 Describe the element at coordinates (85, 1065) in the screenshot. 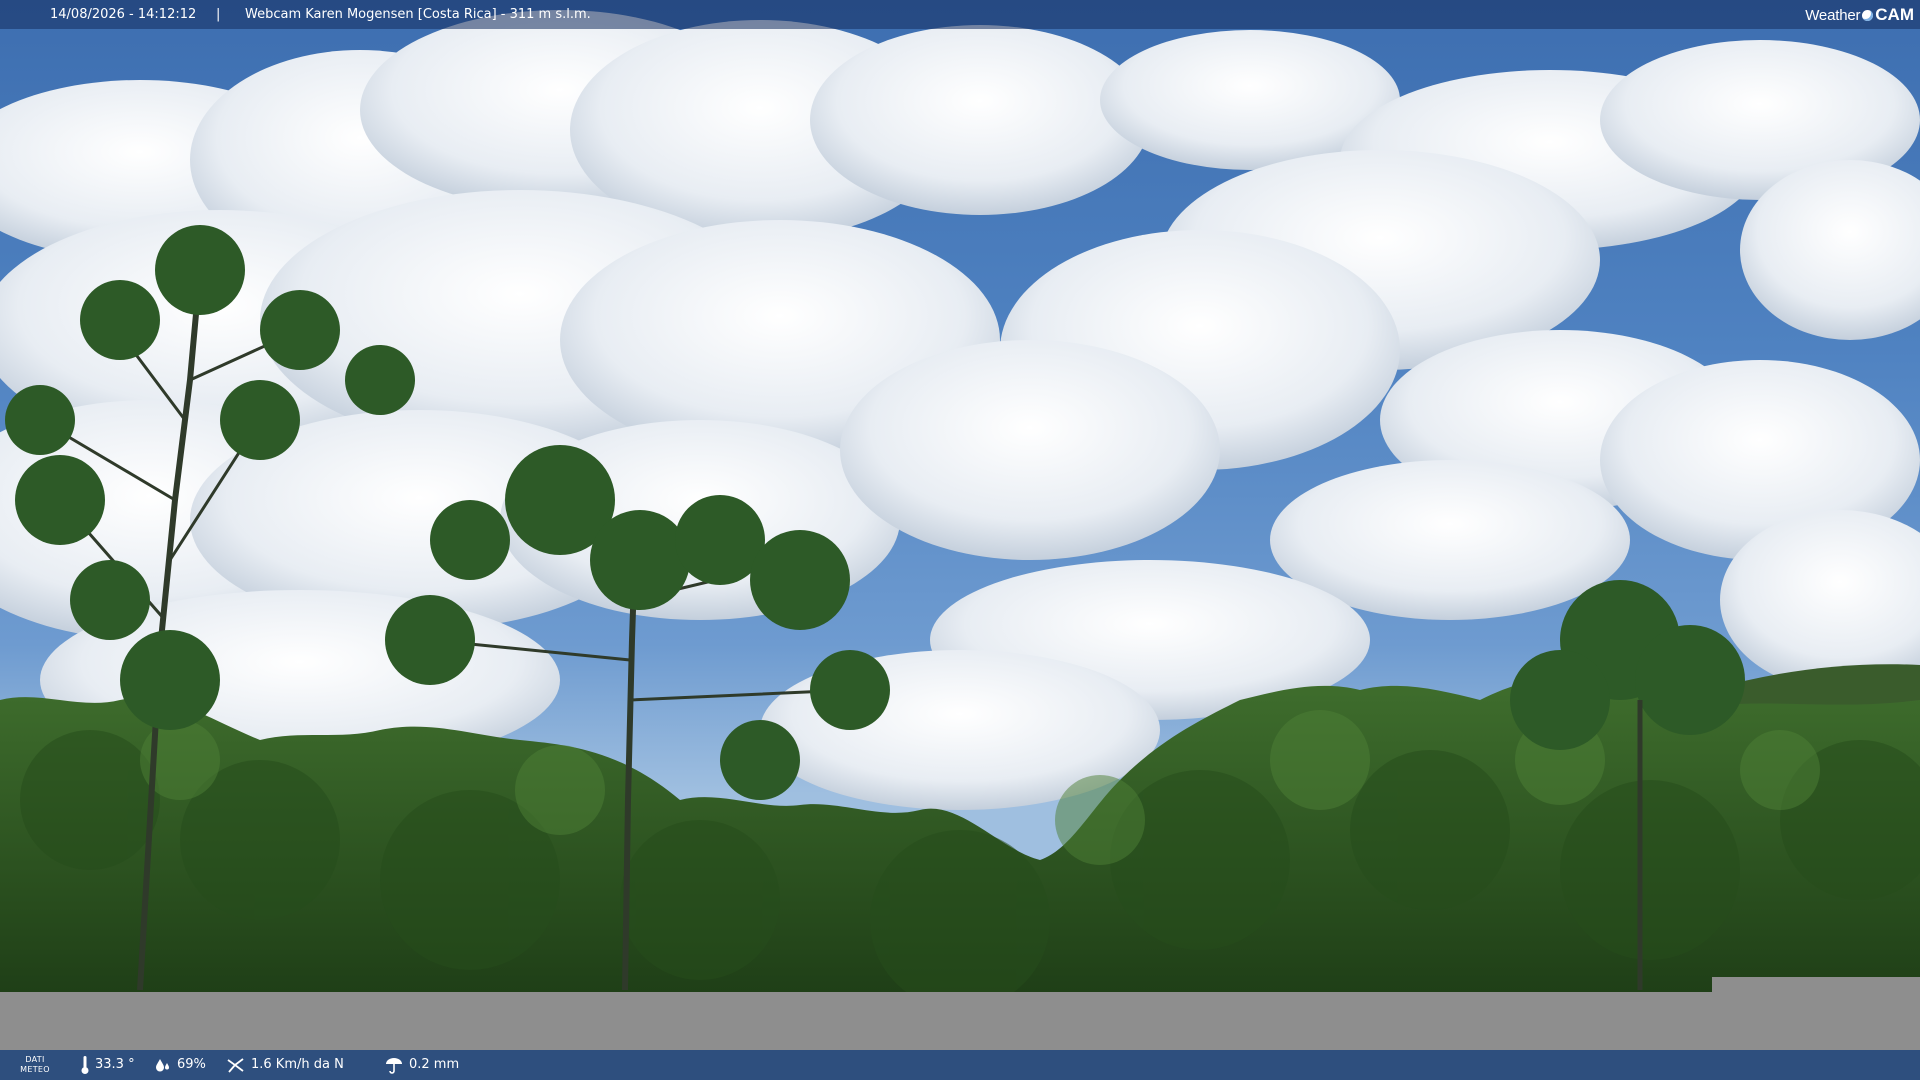

I see `thermometer-icon` at that location.